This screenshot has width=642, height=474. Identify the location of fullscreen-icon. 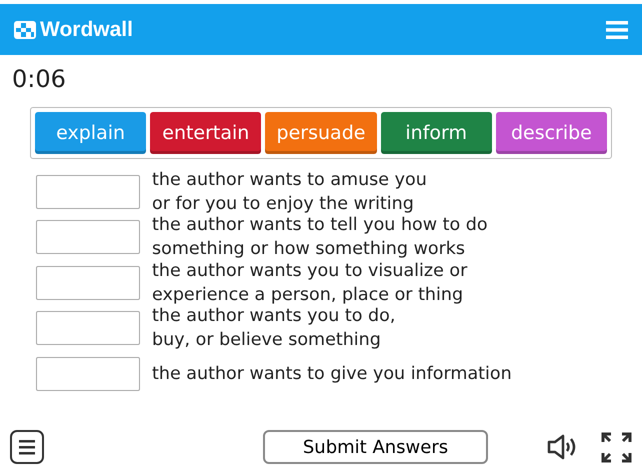
(616, 447).